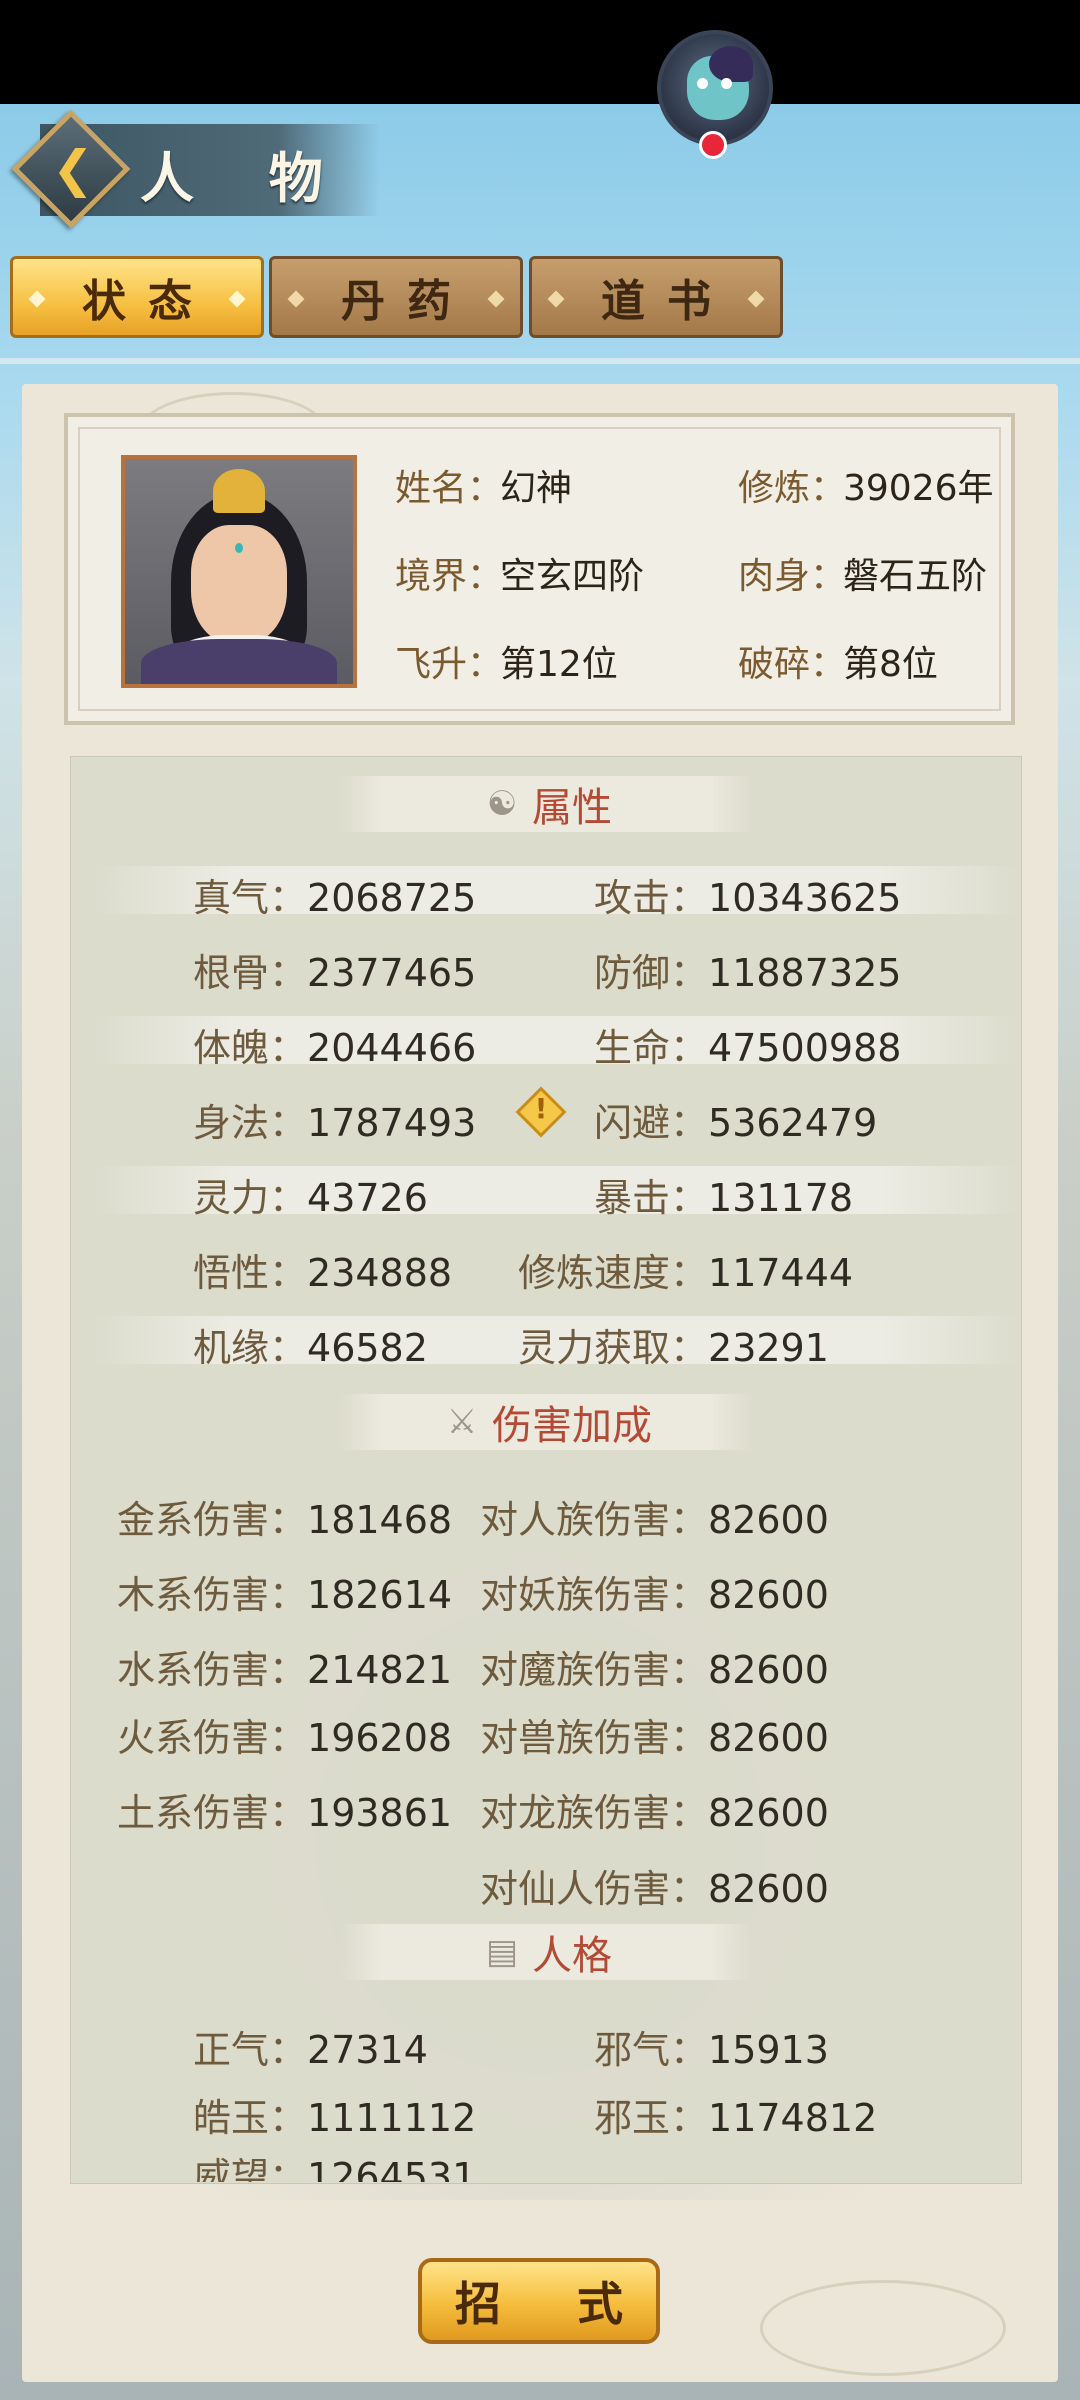  What do you see at coordinates (449, 488) in the screenshot?
I see `profile-name-label: 姓名：` at bounding box center [449, 488].